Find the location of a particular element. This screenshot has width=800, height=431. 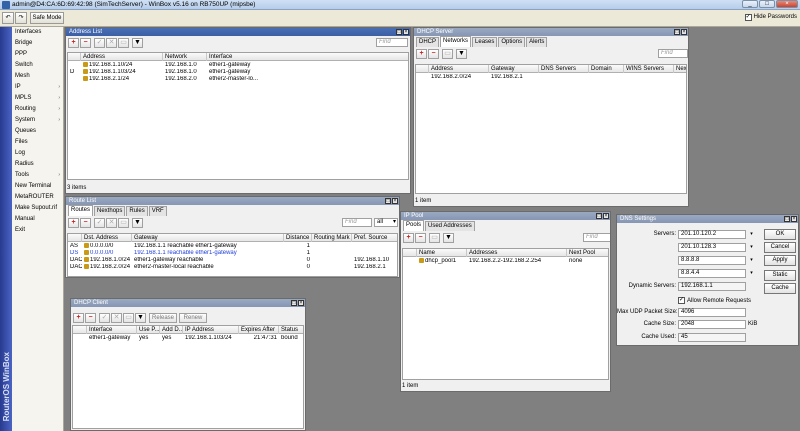

menu-item-routing: Routing › is located at coordinates (37, 109).